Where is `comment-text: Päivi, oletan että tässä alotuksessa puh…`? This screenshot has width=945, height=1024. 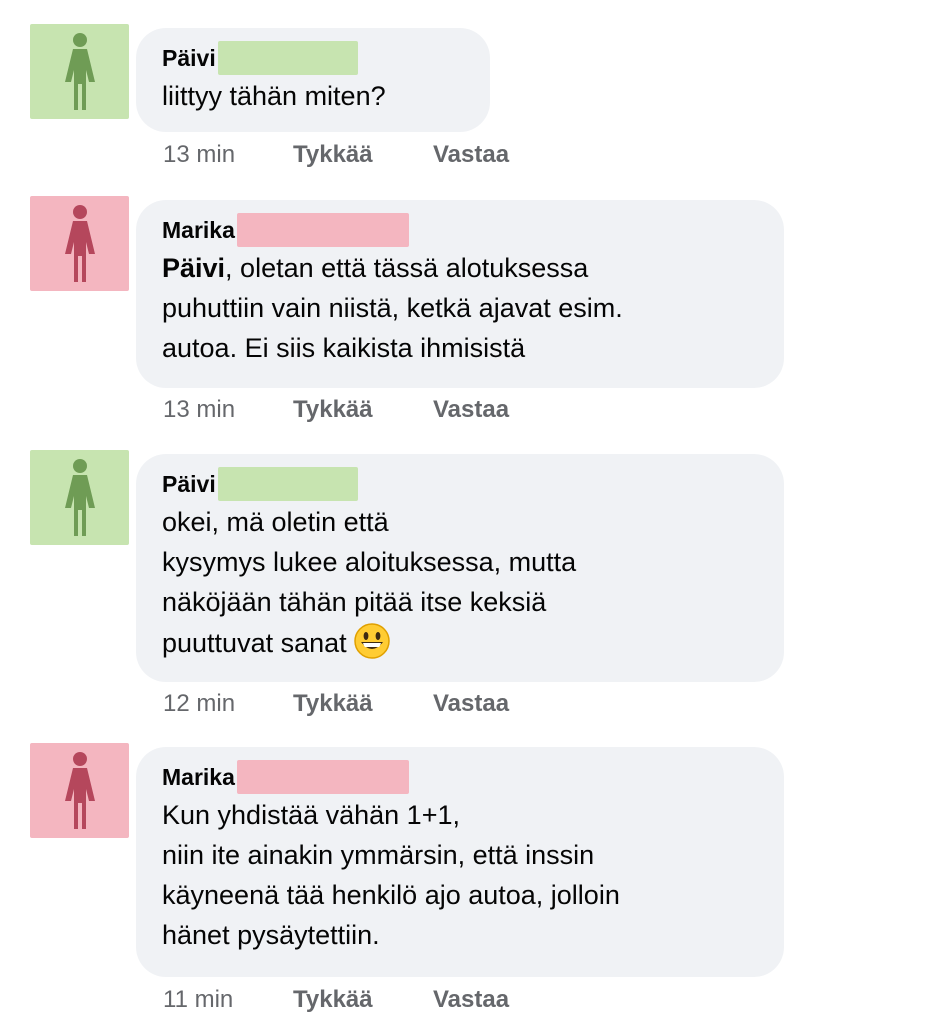
comment-text: Päivi, oletan että tässä alotuksessa puh… is located at coordinates (392, 308).